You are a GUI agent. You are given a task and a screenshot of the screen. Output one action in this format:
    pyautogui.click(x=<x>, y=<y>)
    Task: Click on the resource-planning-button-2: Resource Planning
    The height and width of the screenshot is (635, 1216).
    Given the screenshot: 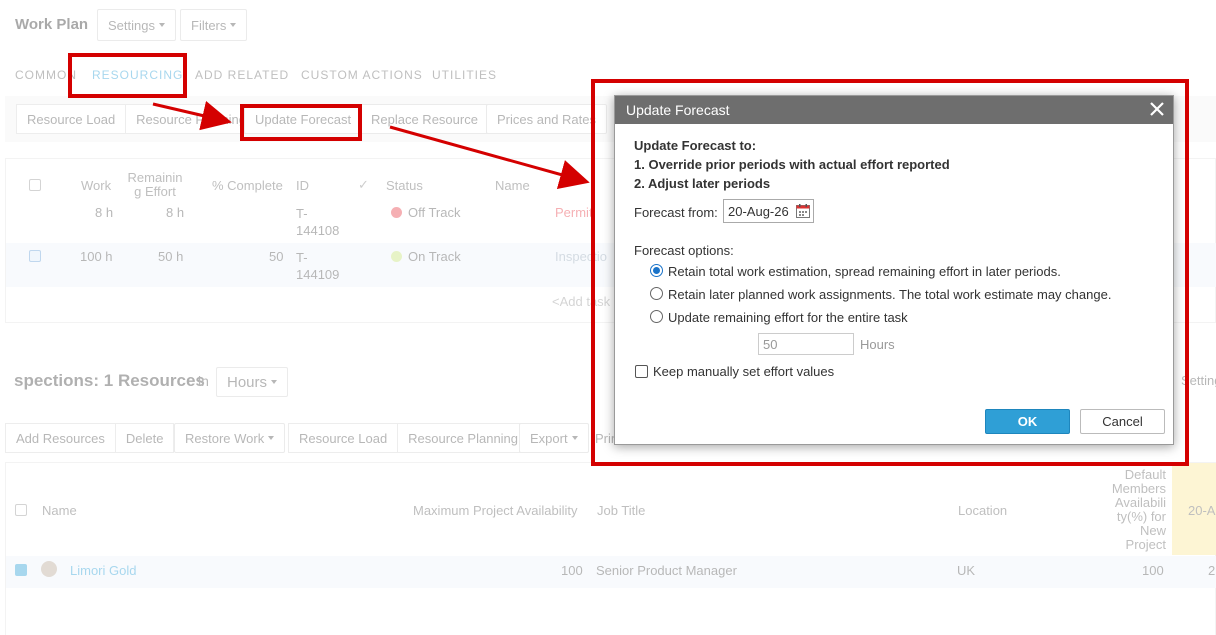 What is the action you would take?
    pyautogui.click(x=463, y=438)
    